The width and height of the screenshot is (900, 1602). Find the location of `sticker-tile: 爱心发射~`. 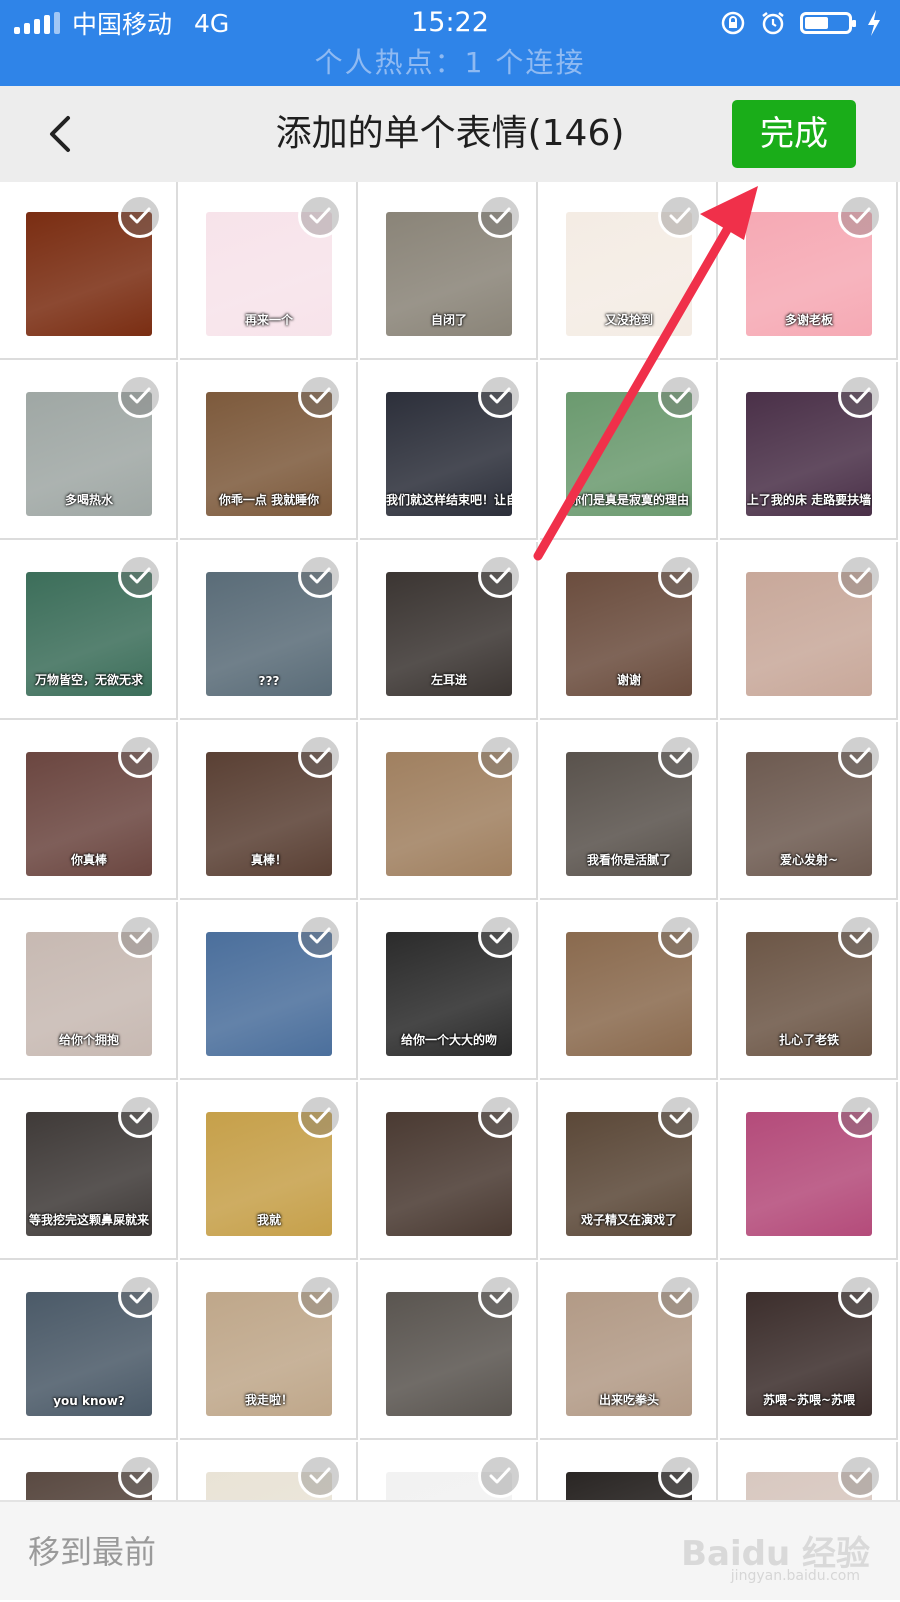

sticker-tile: 爱心发射~ is located at coordinates (809, 811).